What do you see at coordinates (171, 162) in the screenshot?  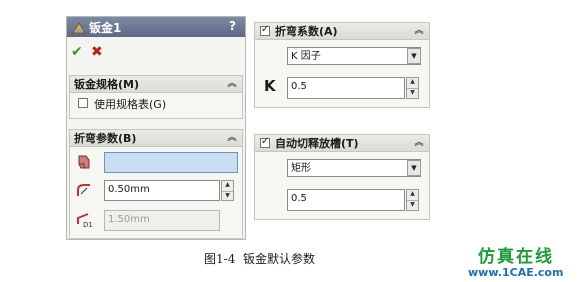 I see `fixed-face-field` at bounding box center [171, 162].